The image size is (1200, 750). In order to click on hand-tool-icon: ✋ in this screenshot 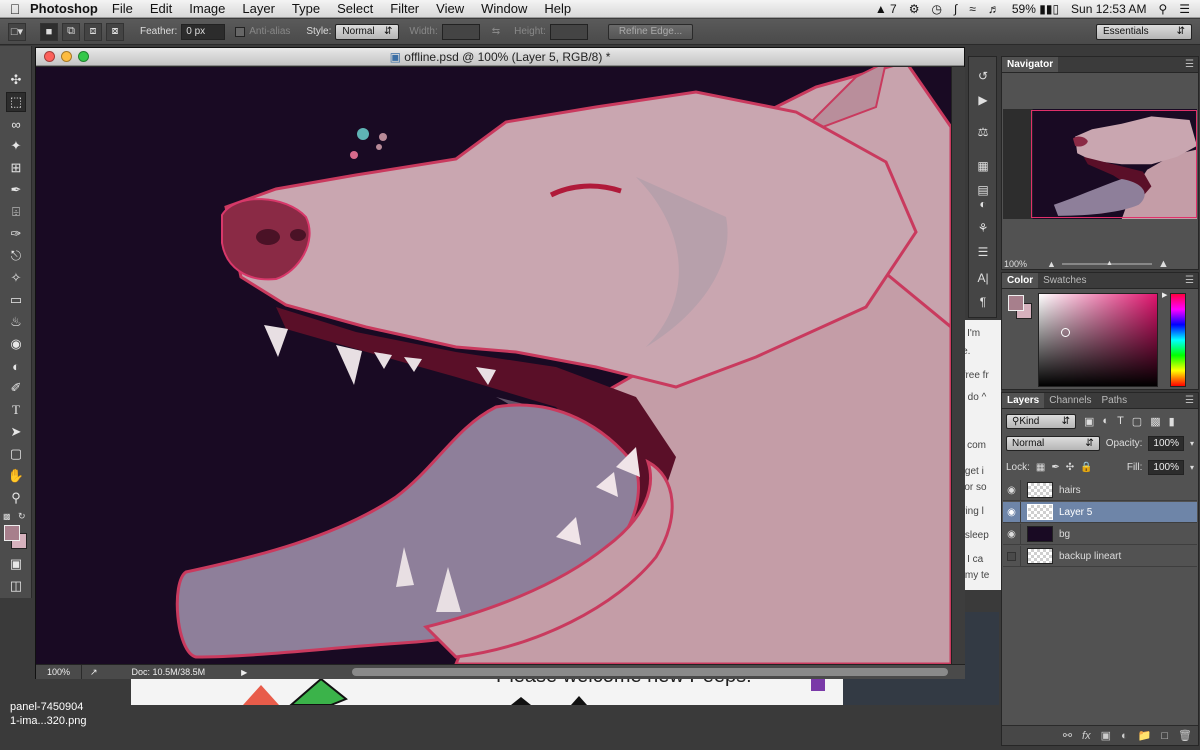, I will do `click(16, 476)`.